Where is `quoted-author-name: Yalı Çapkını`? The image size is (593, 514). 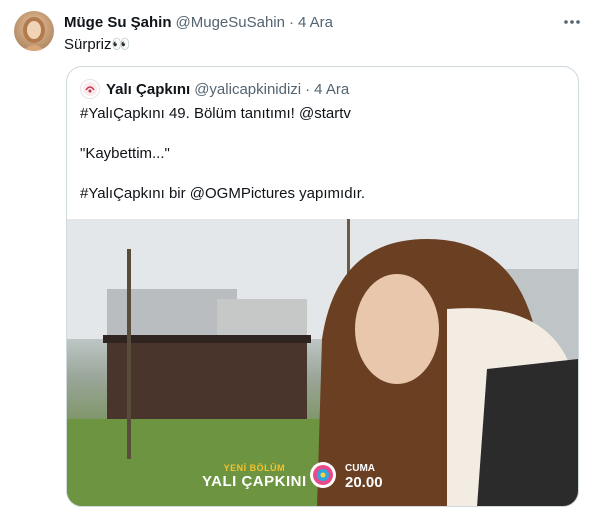
quoted-author-name: Yalı Çapkını is located at coordinates (148, 89).